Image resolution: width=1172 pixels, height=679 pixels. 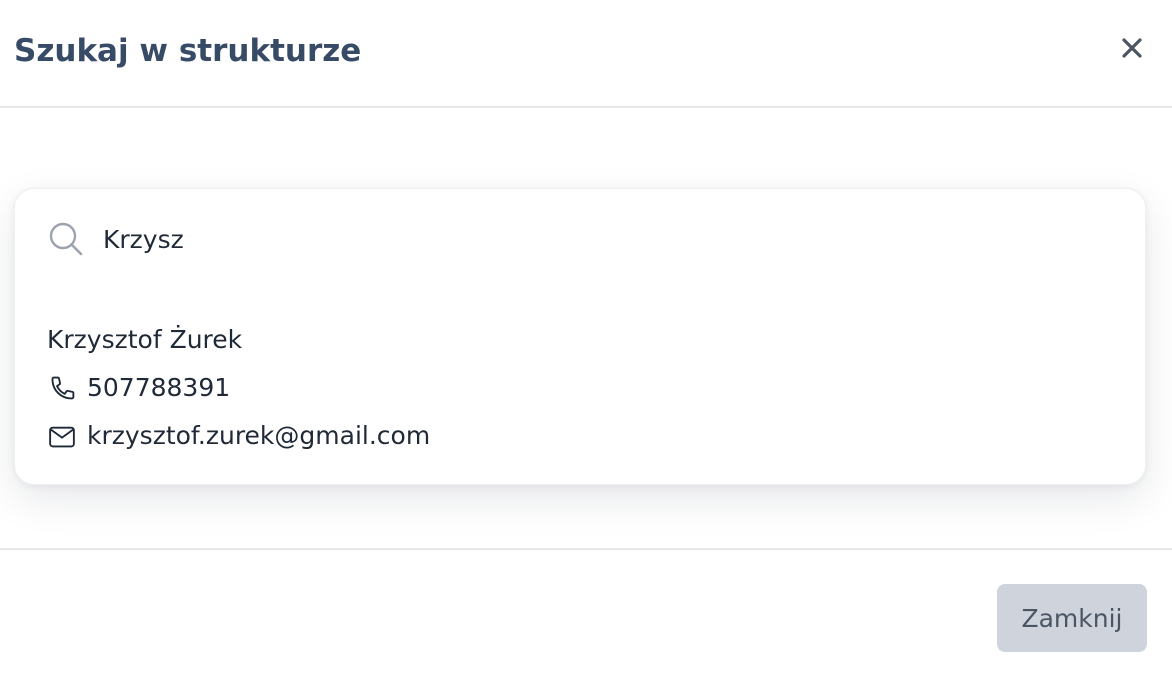 What do you see at coordinates (259, 435) in the screenshot?
I see `result-email-text: krzysztof.zurek@gmail.com` at bounding box center [259, 435].